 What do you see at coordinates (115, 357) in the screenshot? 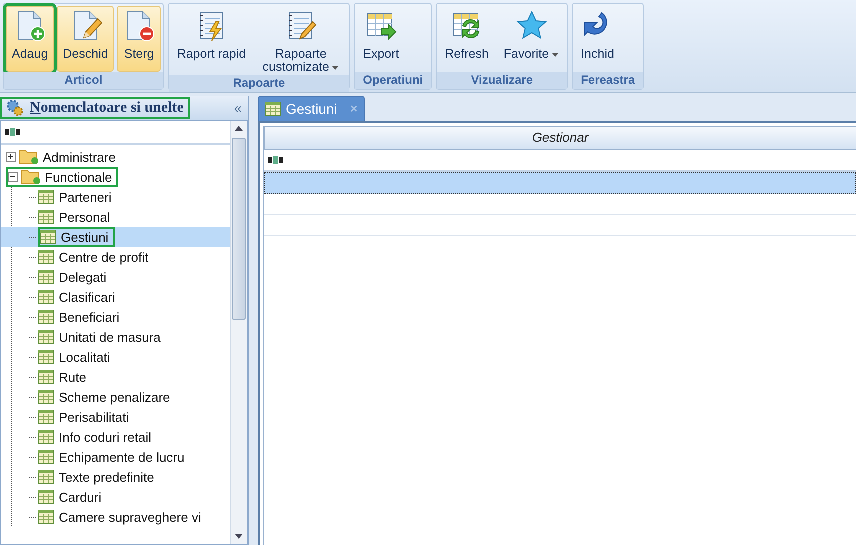
I see `tree-row: Localitati` at bounding box center [115, 357].